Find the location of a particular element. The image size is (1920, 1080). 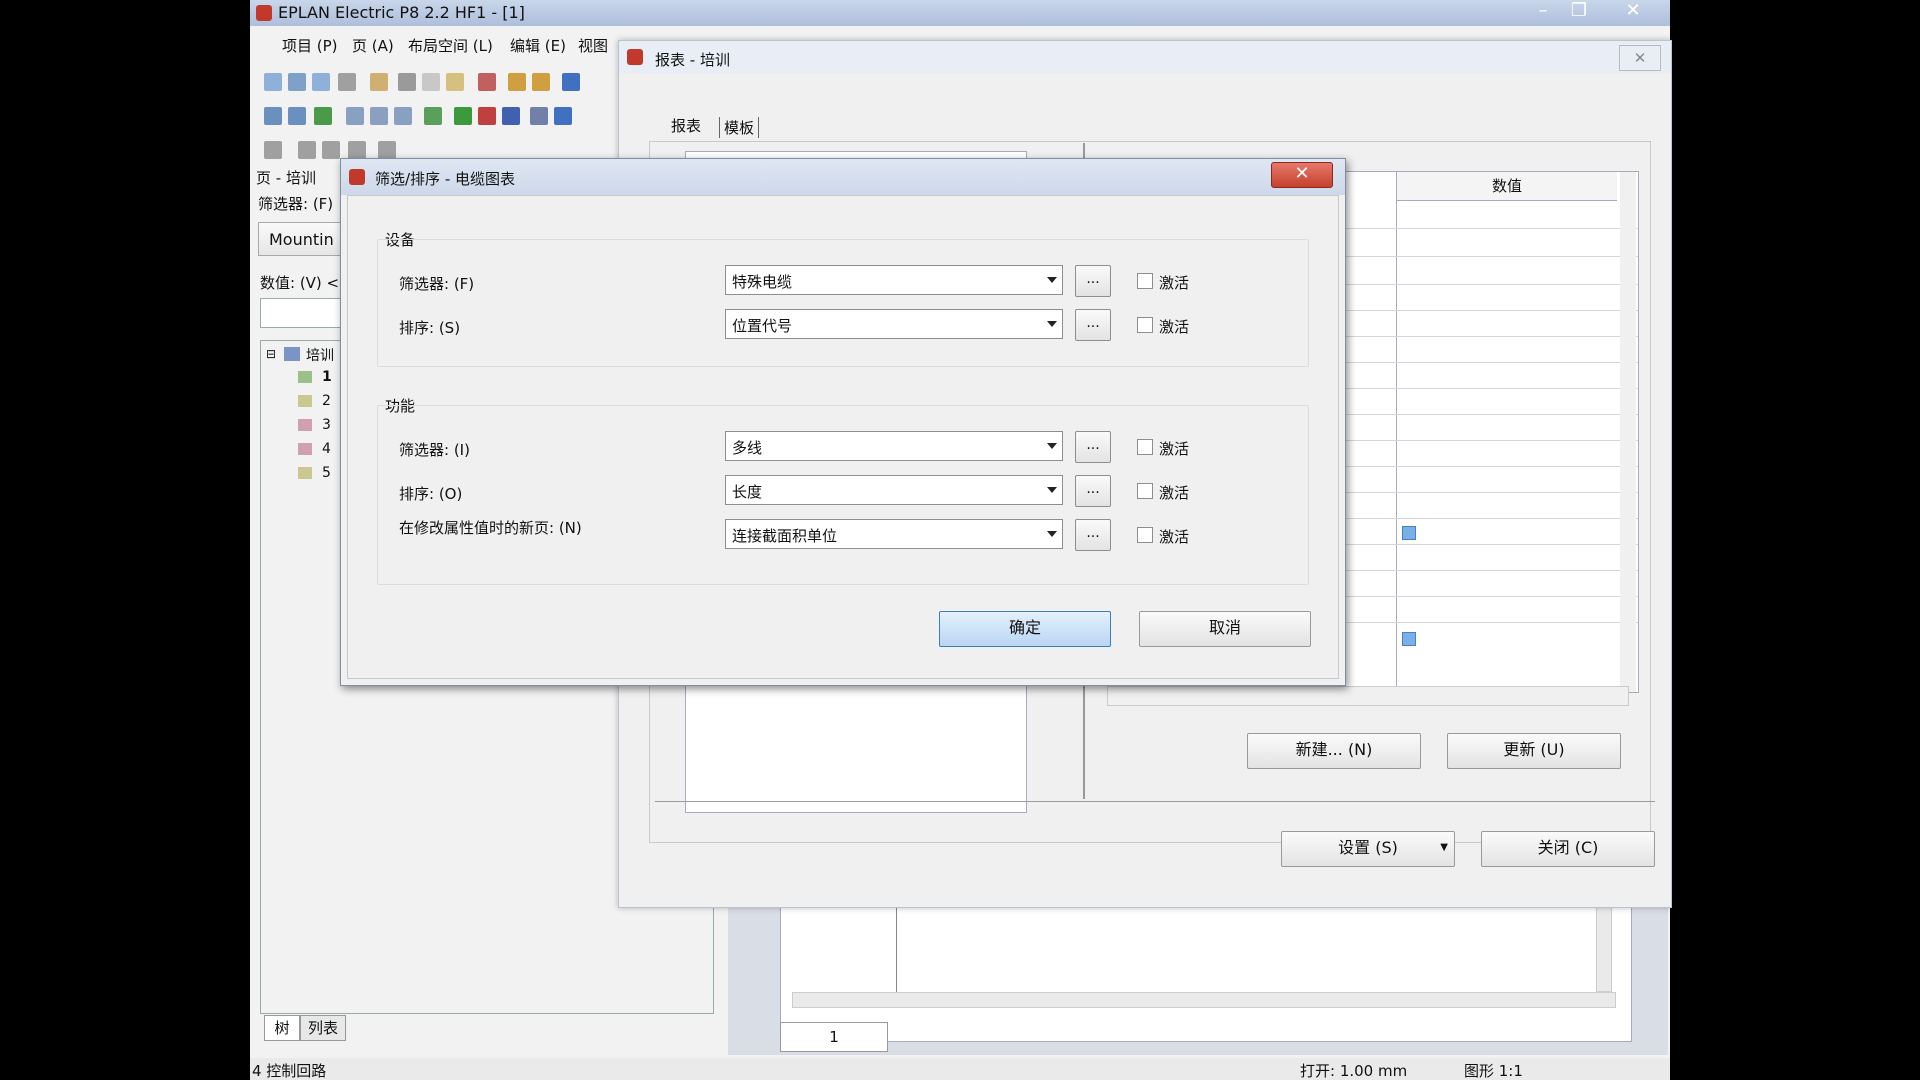

error-icon is located at coordinates (487, 116).